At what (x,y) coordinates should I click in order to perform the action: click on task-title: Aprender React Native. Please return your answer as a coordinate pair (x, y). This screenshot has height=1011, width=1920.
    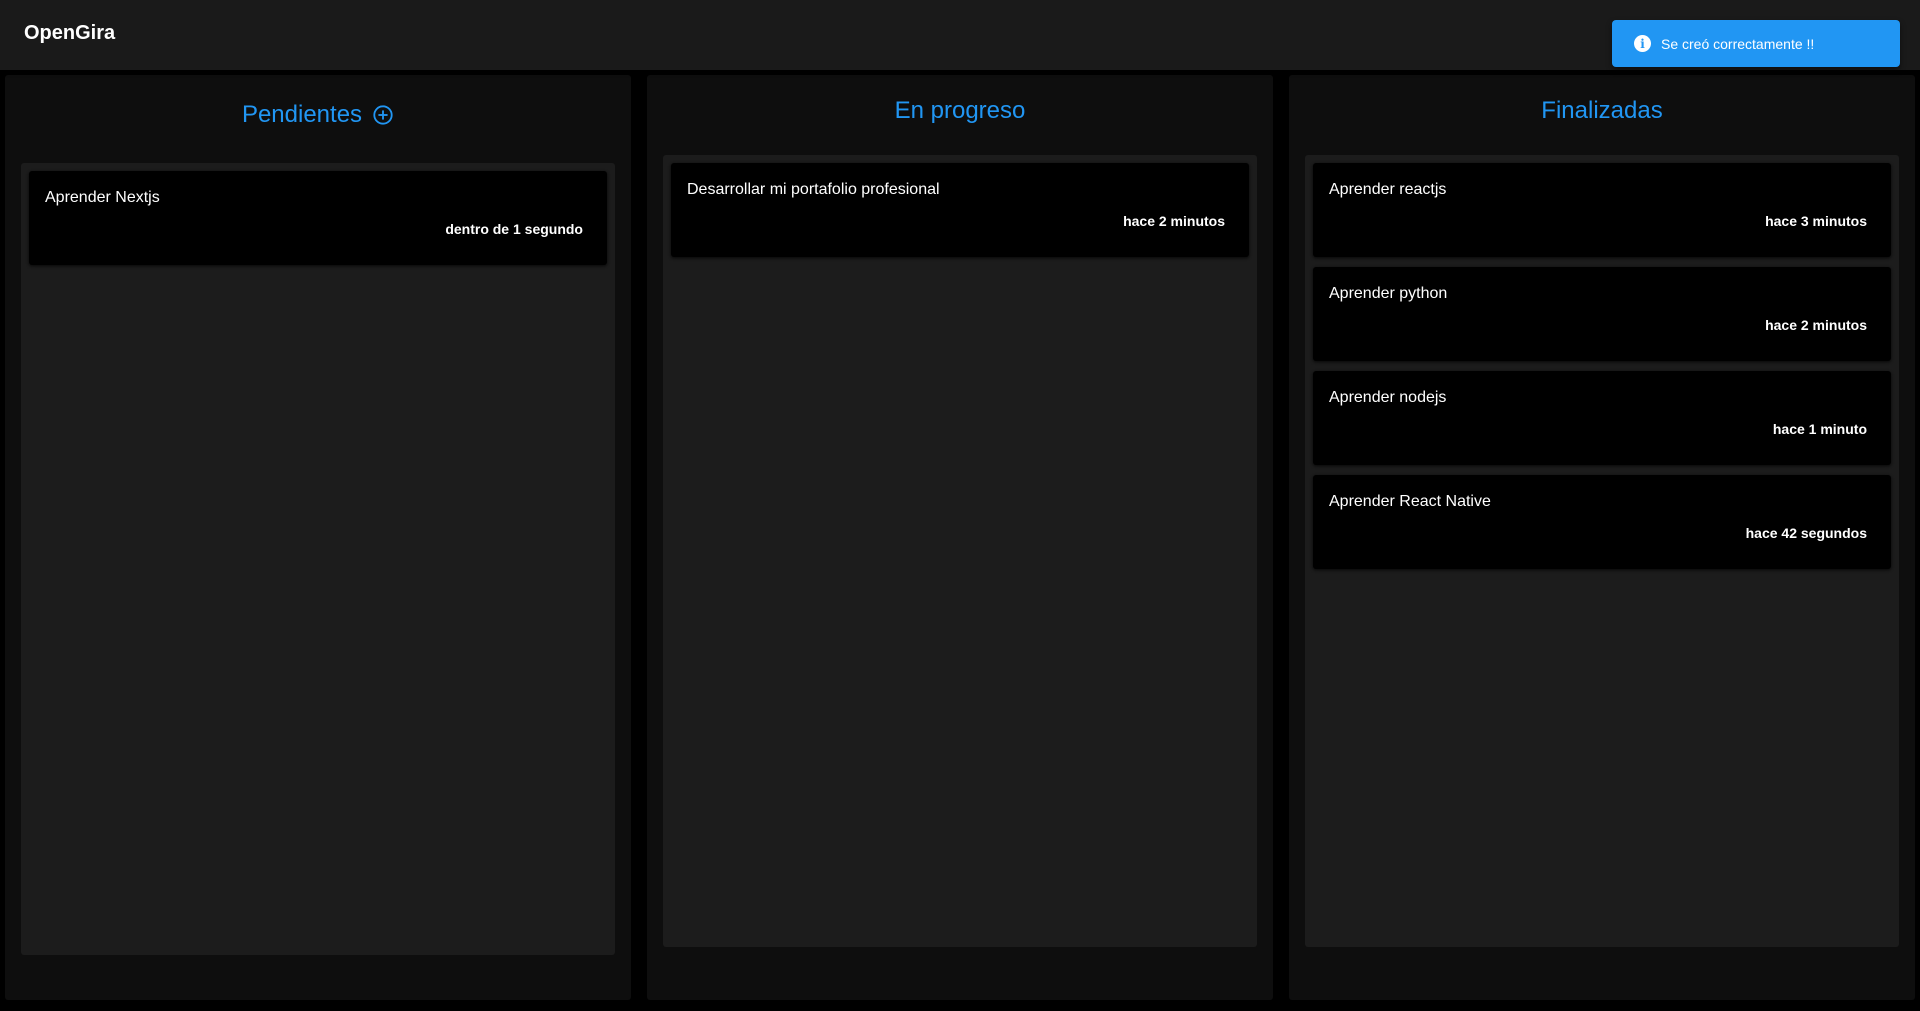
    Looking at the image, I should click on (1410, 501).